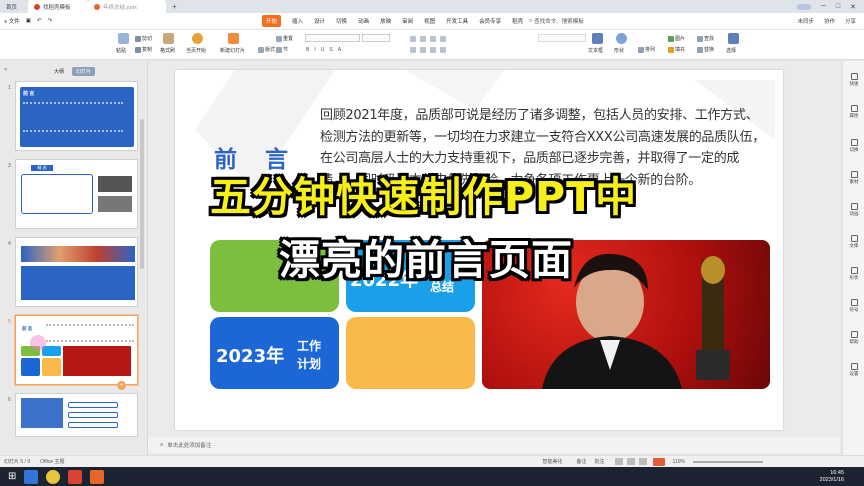 This screenshot has height=486, width=864. What do you see at coordinates (854, 210) in the screenshot?
I see `rp-animation: 动画` at bounding box center [854, 210].